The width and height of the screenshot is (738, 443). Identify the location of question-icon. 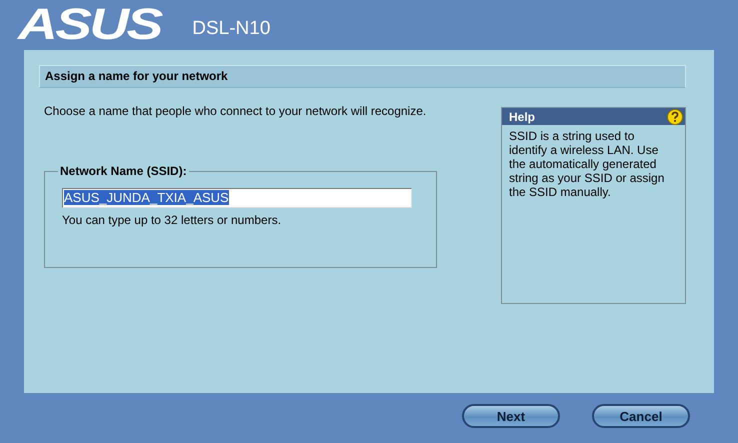
(675, 116).